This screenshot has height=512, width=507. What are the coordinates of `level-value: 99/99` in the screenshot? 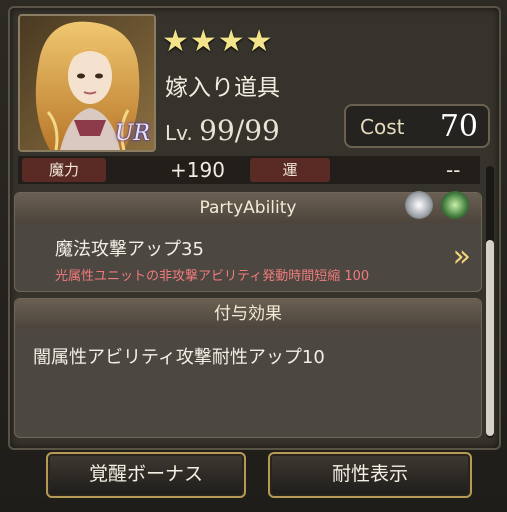 It's located at (239, 130).